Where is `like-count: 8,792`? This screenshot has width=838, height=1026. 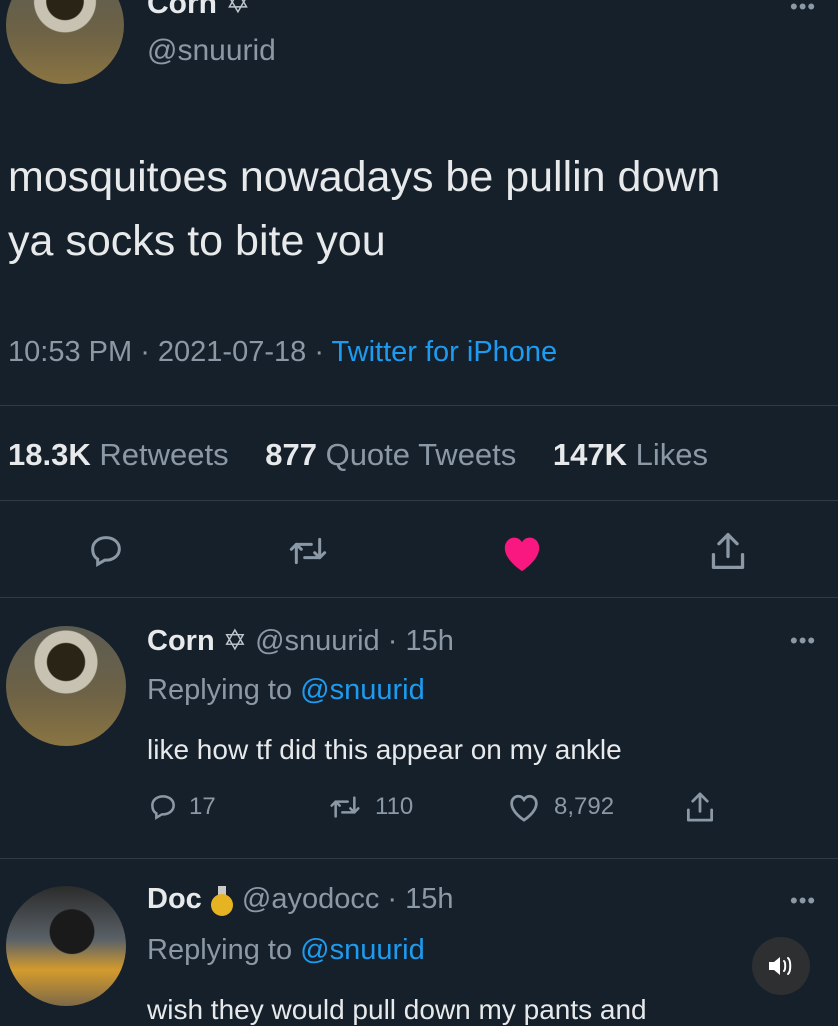 like-count: 8,792 is located at coordinates (584, 806).